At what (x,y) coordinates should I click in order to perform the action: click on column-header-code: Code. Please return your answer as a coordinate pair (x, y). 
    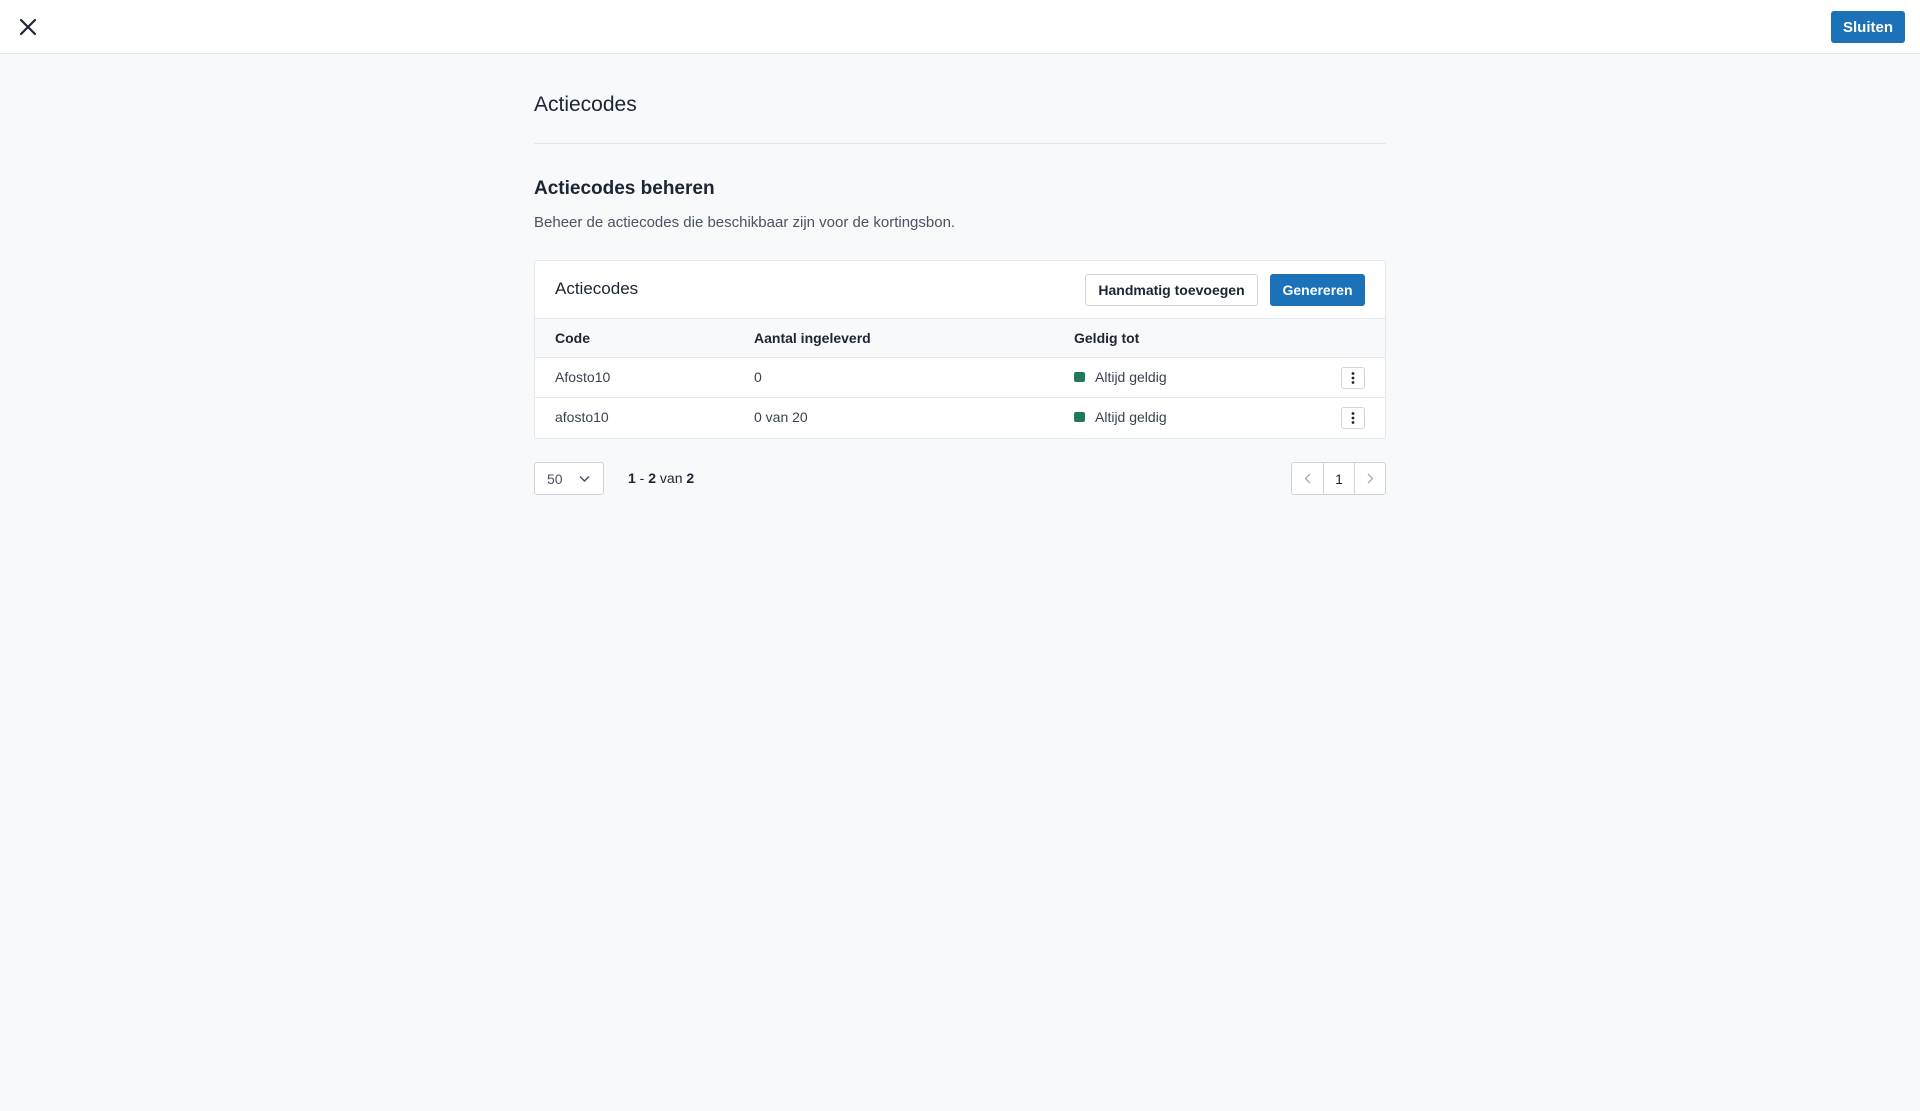
    Looking at the image, I should click on (572, 338).